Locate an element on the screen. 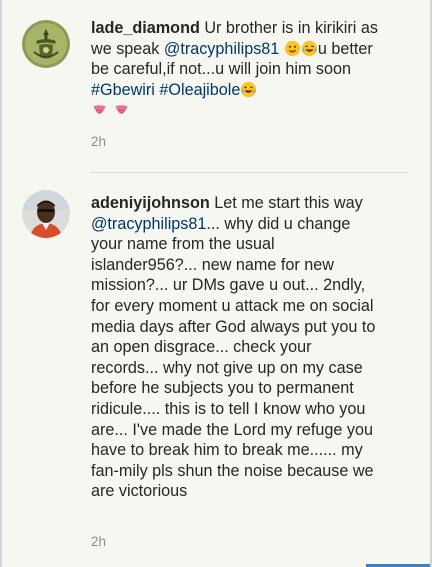 The width and height of the screenshot is (432, 567). divider is located at coordinates (249, 172).